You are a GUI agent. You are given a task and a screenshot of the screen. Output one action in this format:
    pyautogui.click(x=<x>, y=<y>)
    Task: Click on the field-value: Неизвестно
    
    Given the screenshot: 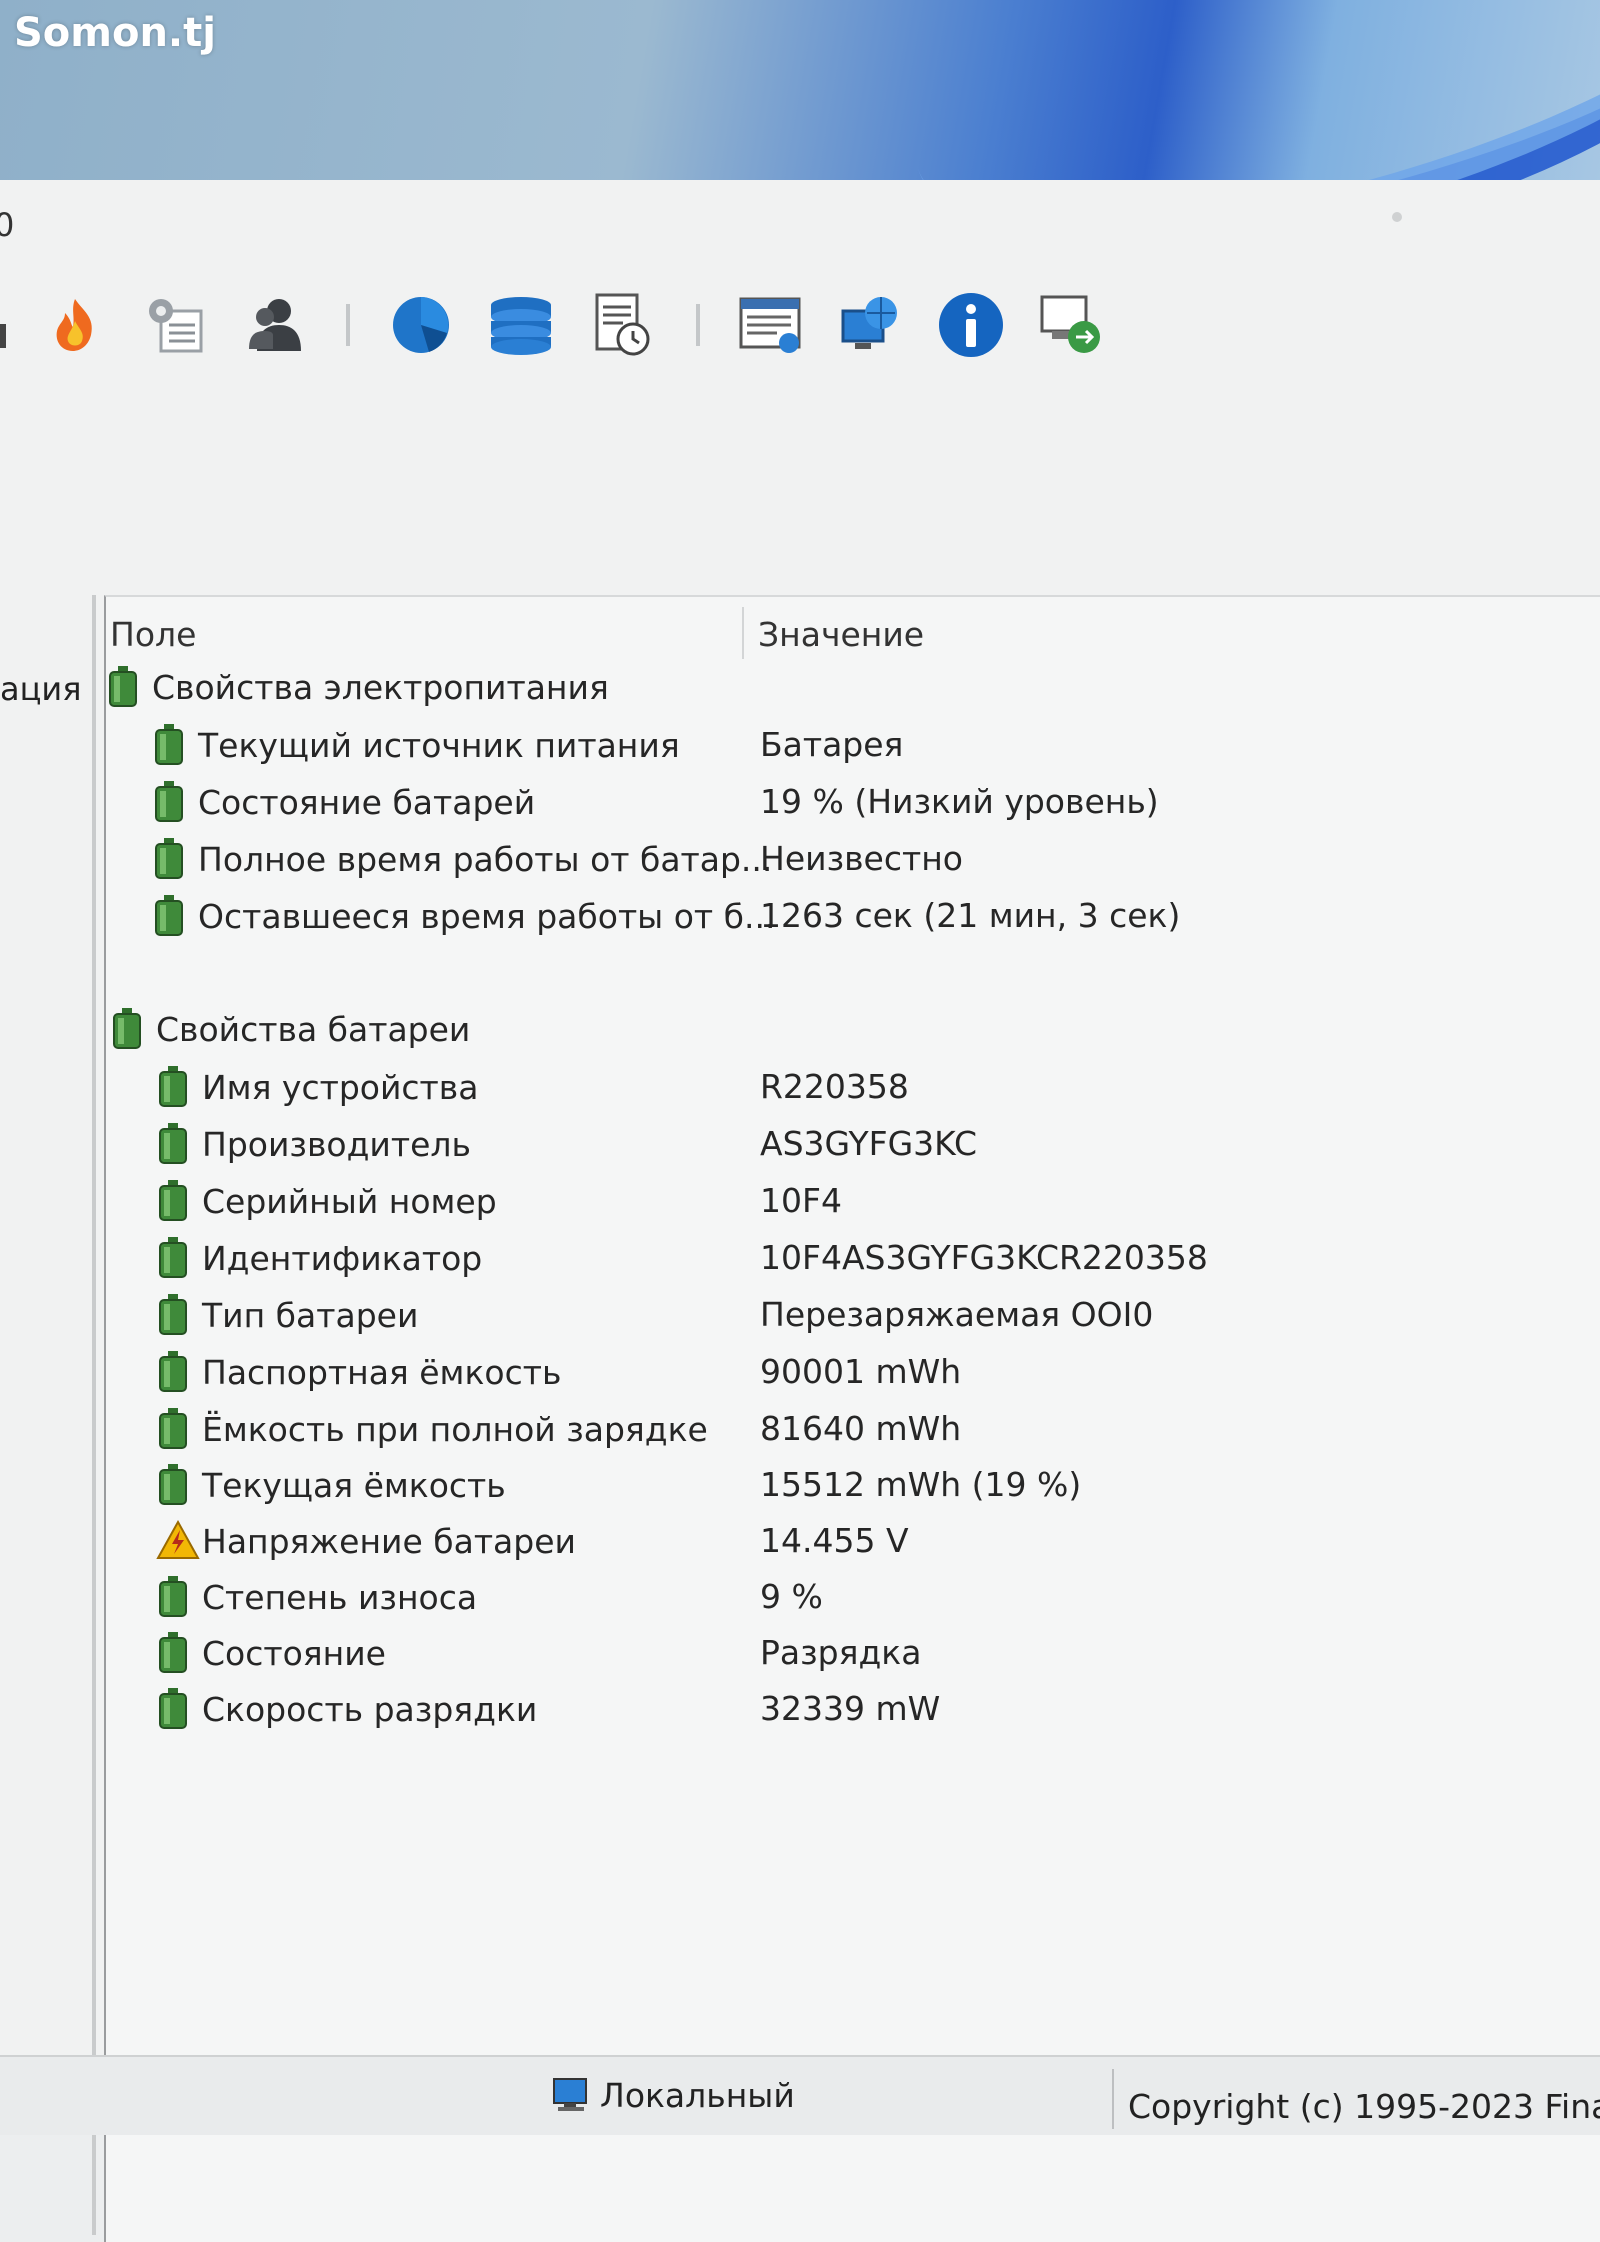 What is the action you would take?
    pyautogui.click(x=861, y=858)
    